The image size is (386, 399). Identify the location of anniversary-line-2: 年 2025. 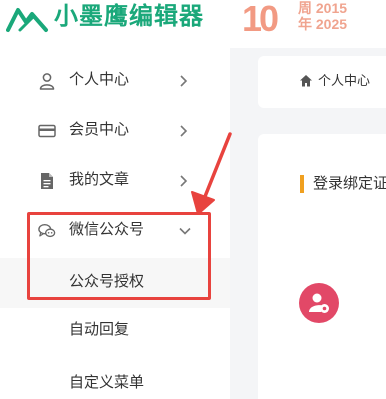
(323, 24).